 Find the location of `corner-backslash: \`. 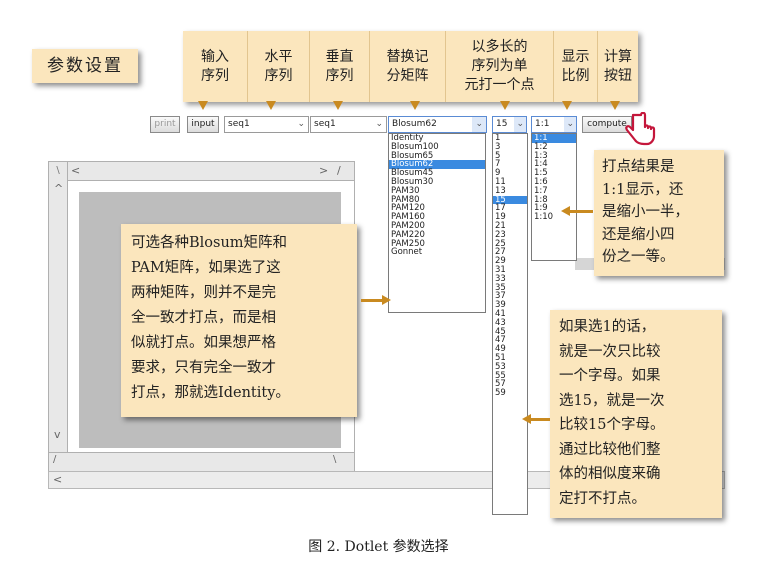

corner-backslash: \ is located at coordinates (335, 459).